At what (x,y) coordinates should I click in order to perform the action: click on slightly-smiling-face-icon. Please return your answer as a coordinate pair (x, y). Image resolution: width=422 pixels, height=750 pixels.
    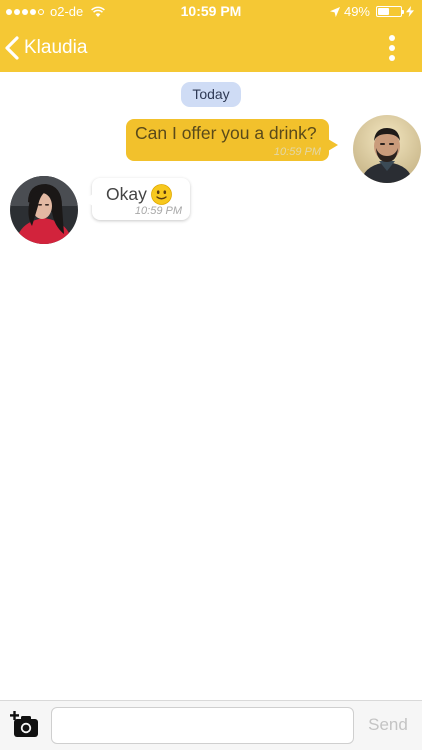
    Looking at the image, I should click on (161, 194).